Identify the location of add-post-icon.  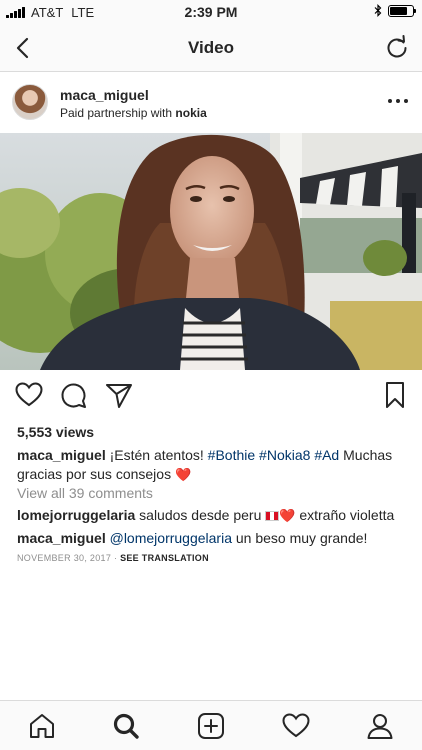
(211, 726).